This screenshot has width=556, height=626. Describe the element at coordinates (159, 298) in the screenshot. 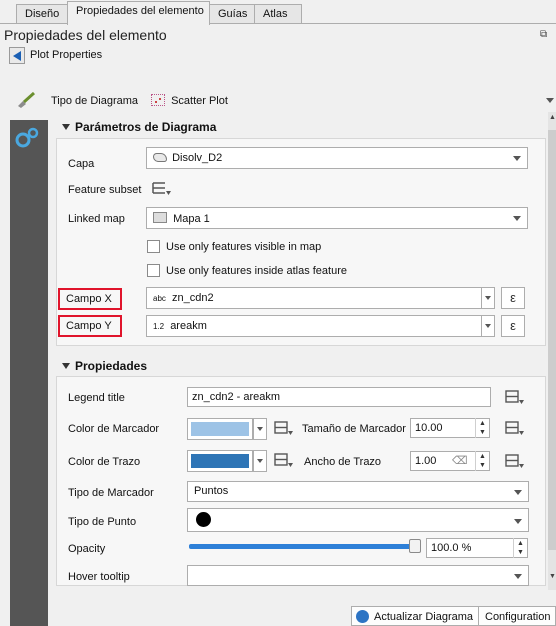

I see `text-field-type-icon: abc` at that location.